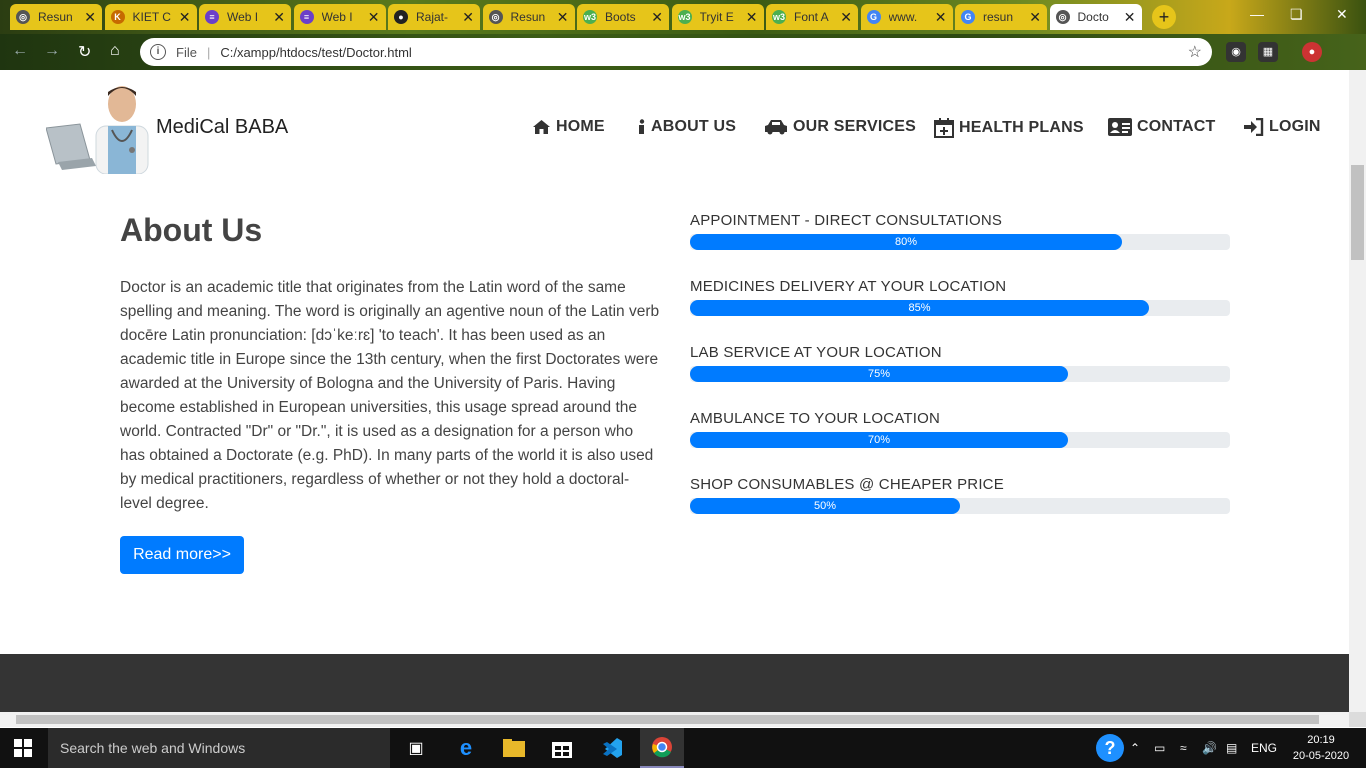  What do you see at coordinates (848, 286) in the screenshot?
I see `service-label: MEDICINES DELIVERY AT YOUR LOCATION` at bounding box center [848, 286].